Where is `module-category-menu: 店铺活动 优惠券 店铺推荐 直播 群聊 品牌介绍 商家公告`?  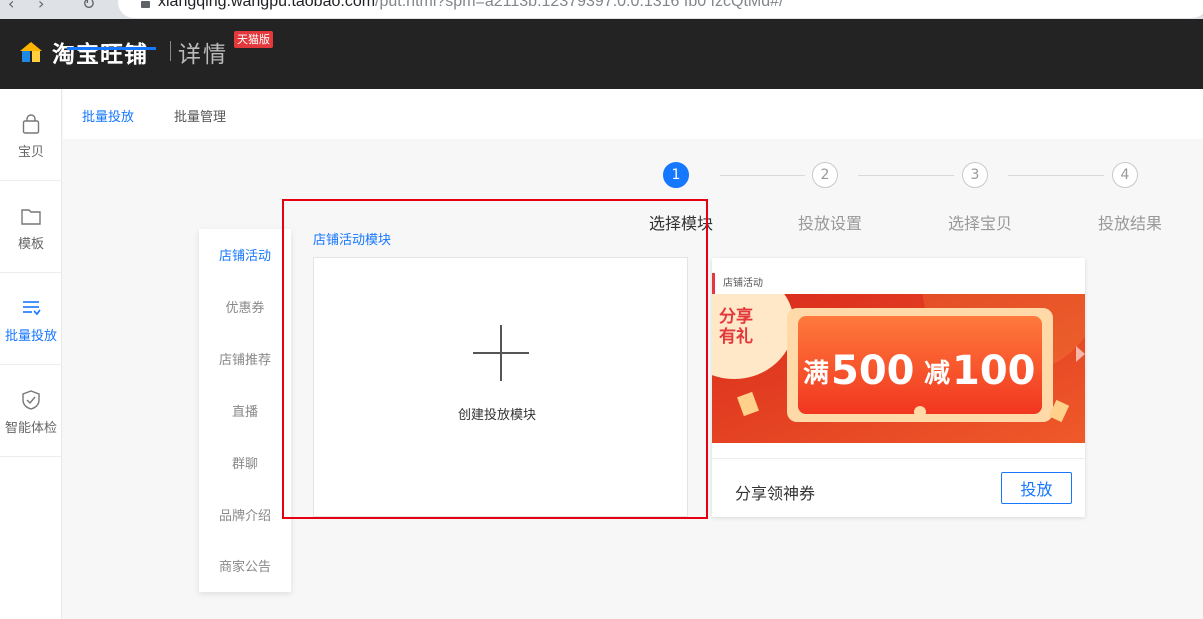 module-category-menu: 店铺活动 优惠券 店铺推荐 直播 群聊 品牌介绍 商家公告 is located at coordinates (245, 410).